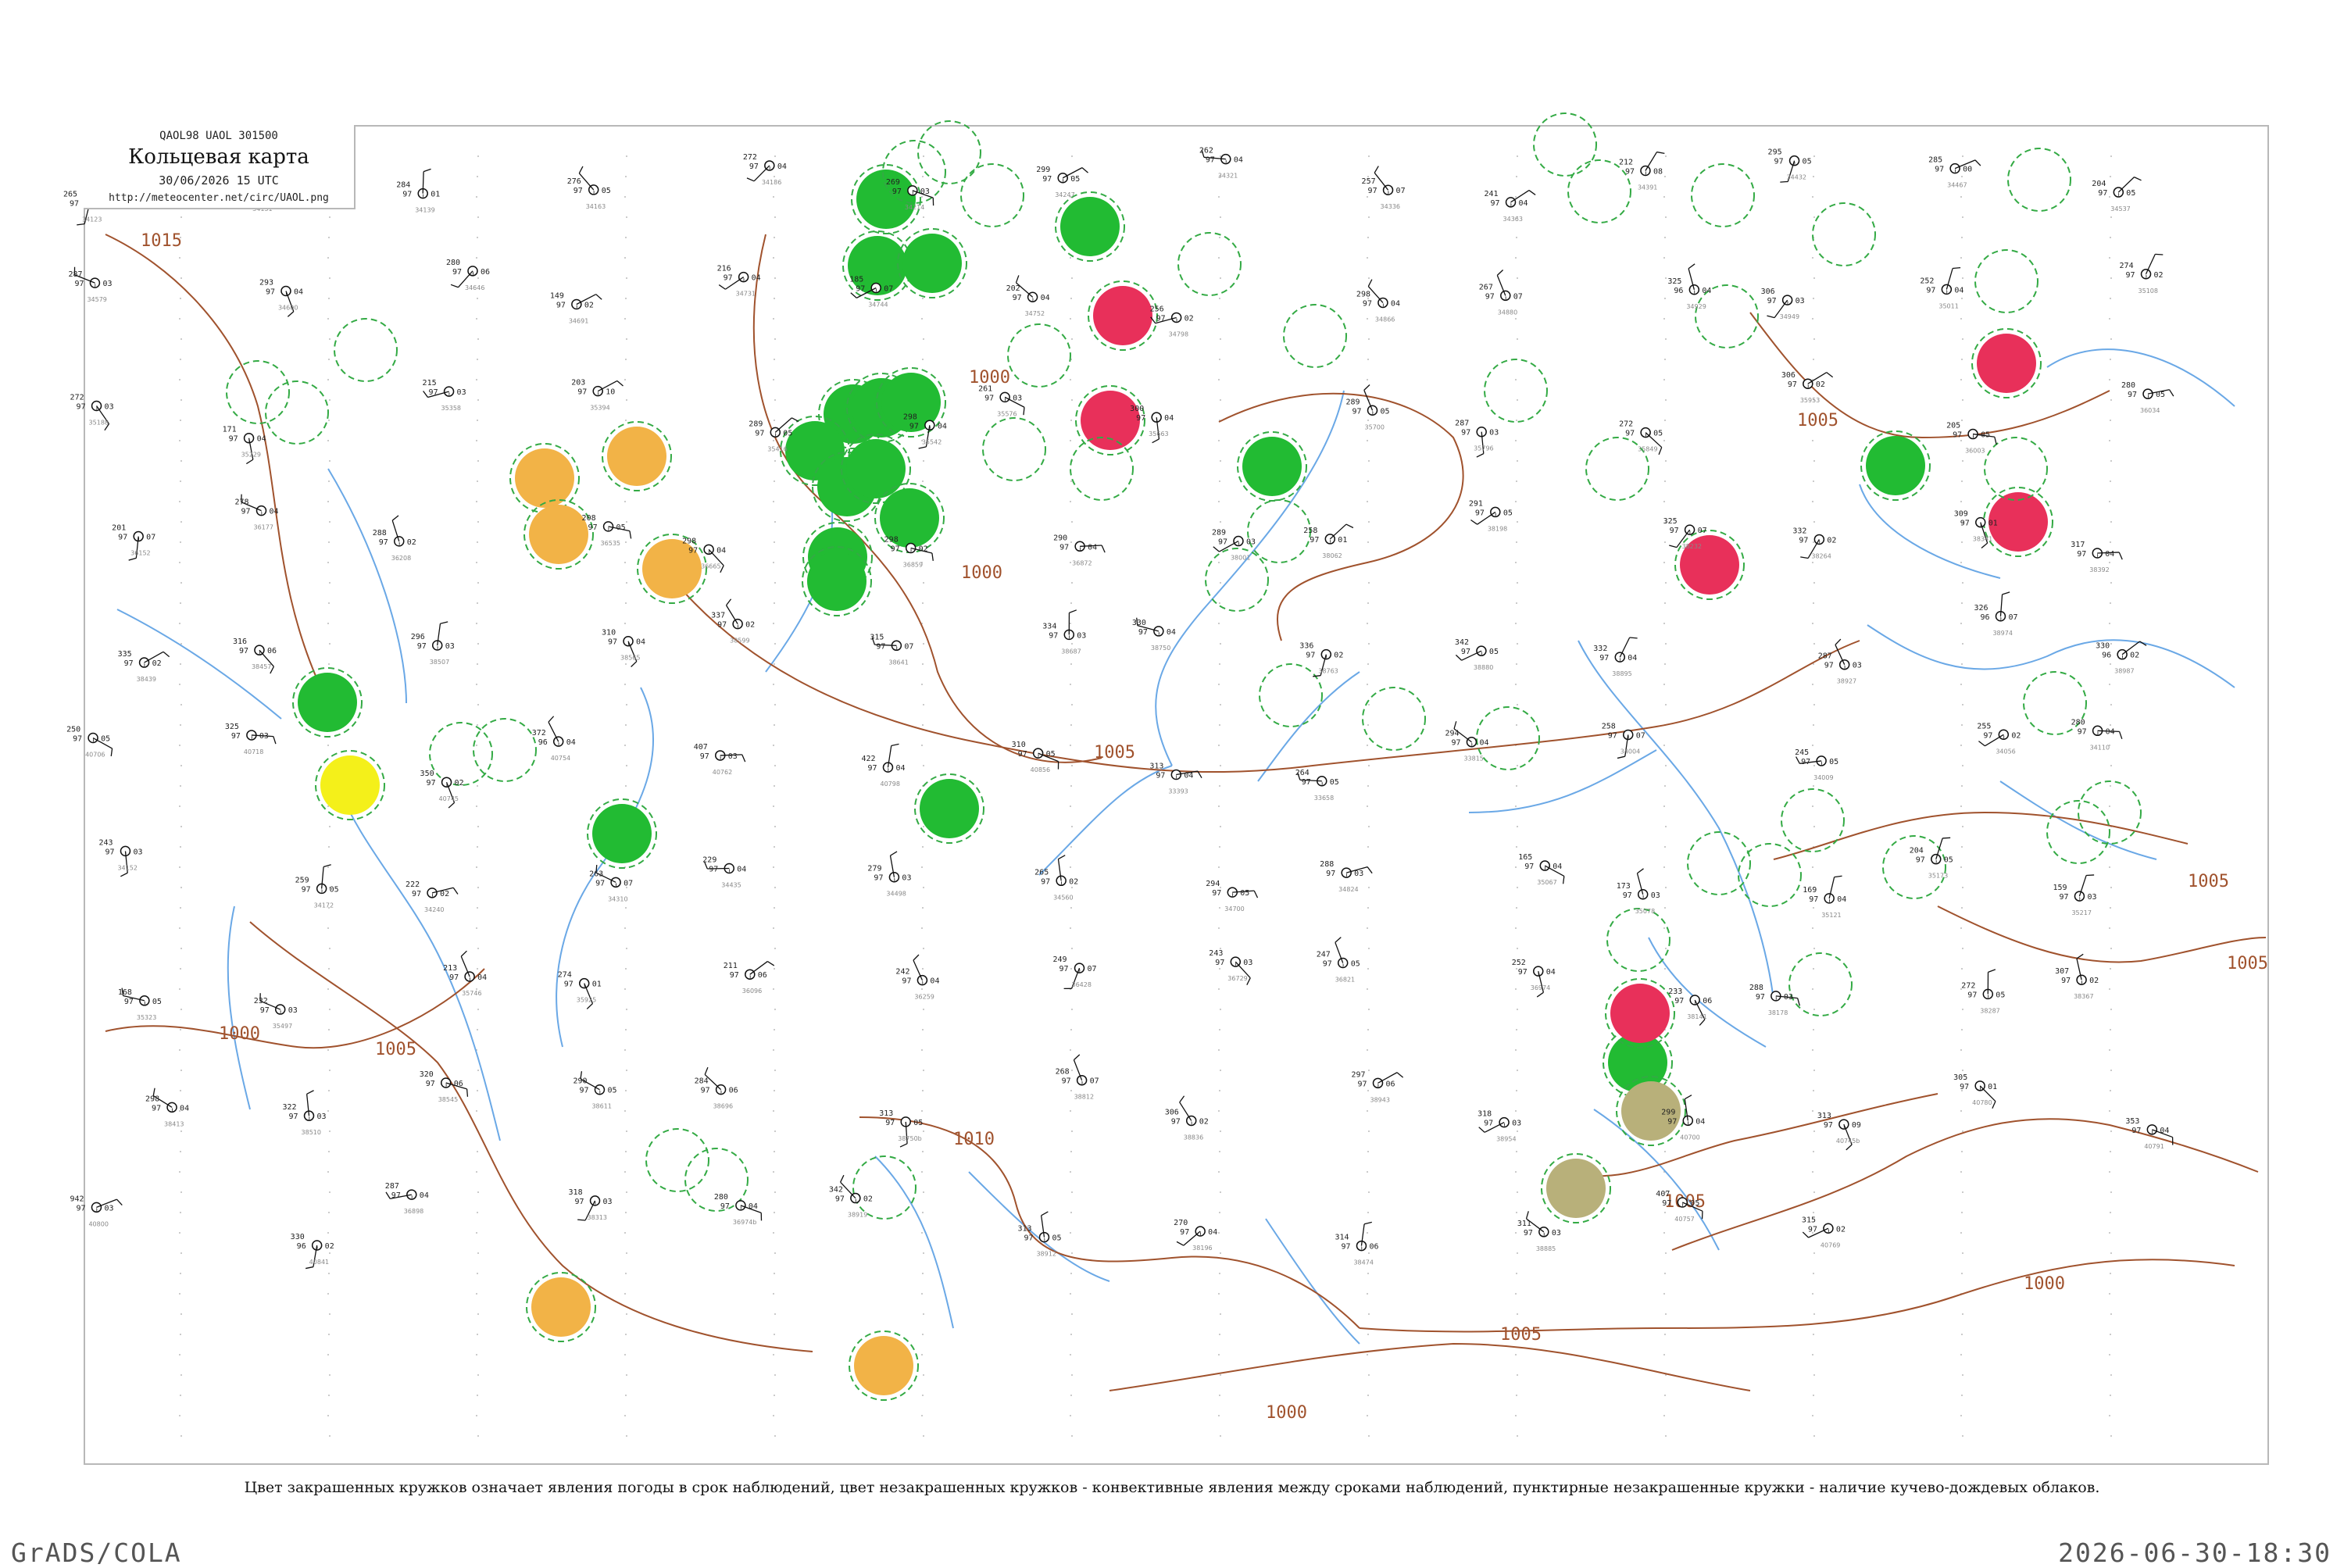 The image size is (2344, 1568). I want to click on station-plot: 173970335078, so click(1638, 892).